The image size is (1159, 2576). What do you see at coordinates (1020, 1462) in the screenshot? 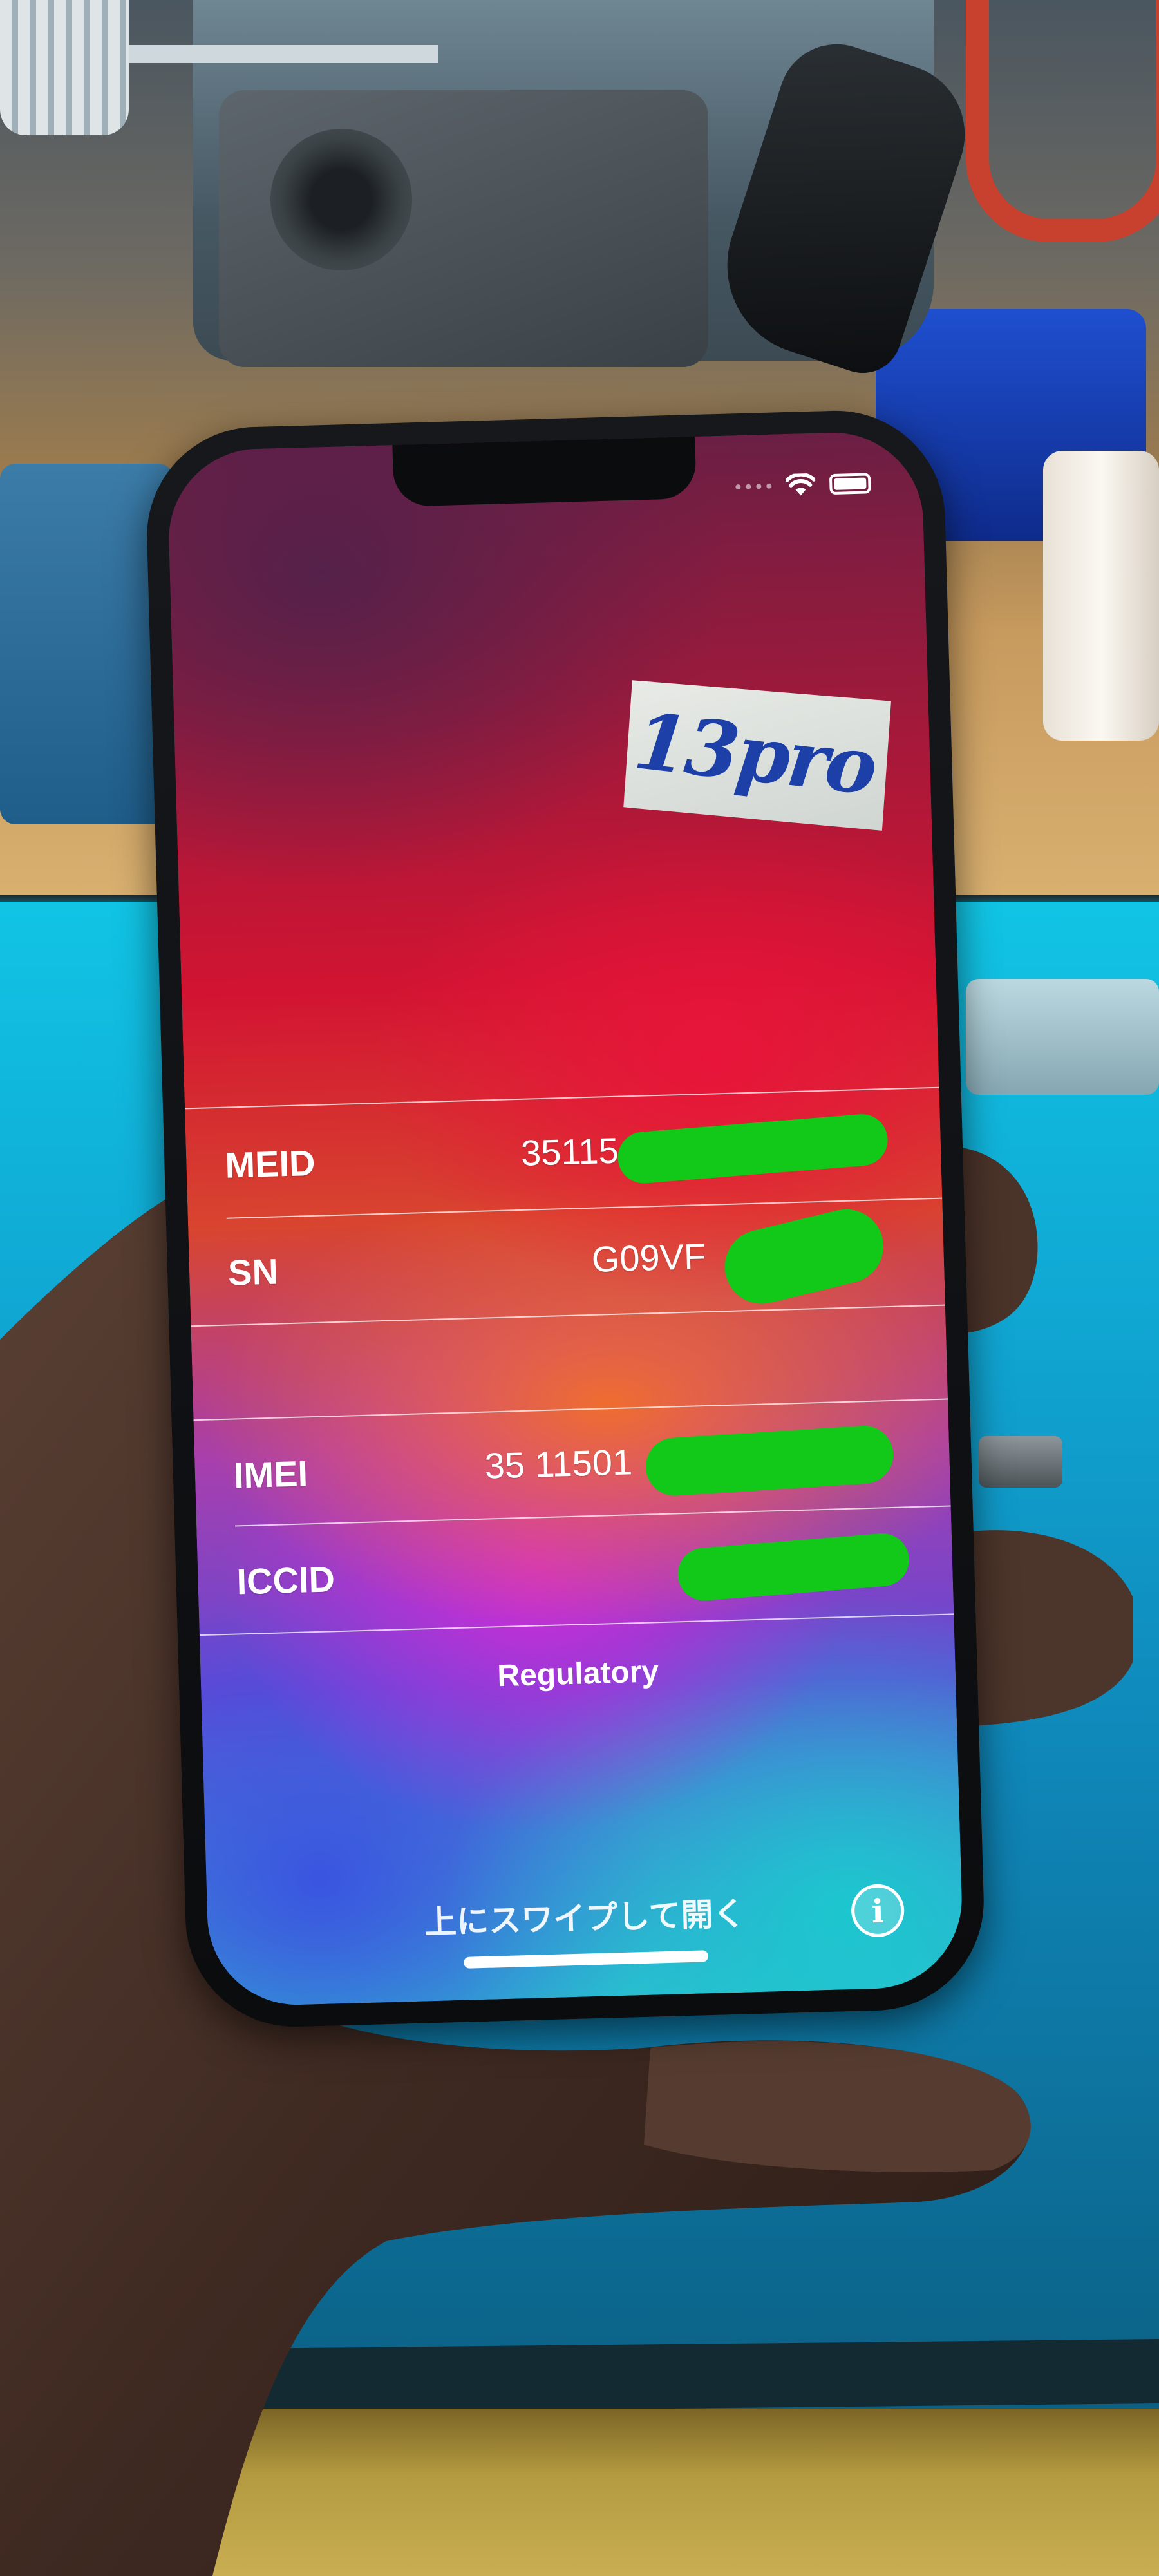
I see `small-part` at bounding box center [1020, 1462].